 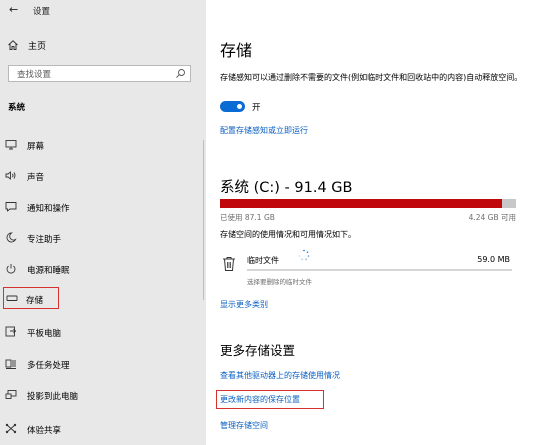 I want to click on storage-sense-description: 存储感知可以通过删除不需要的文件(例如临时文件和回收站中的内容)自动释放空间。, so click(x=371, y=77).